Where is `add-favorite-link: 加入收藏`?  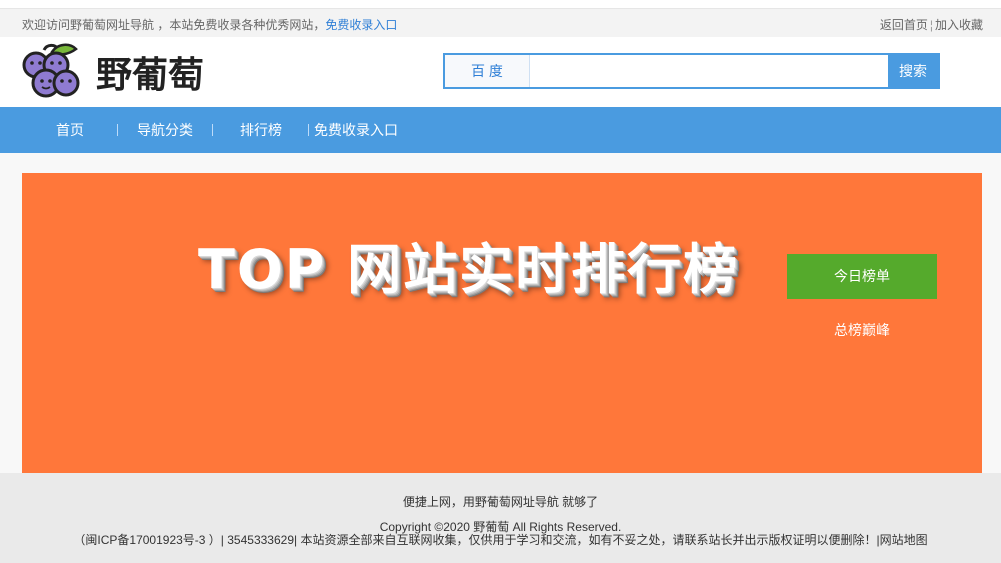
add-favorite-link: 加入收藏 is located at coordinates (959, 25).